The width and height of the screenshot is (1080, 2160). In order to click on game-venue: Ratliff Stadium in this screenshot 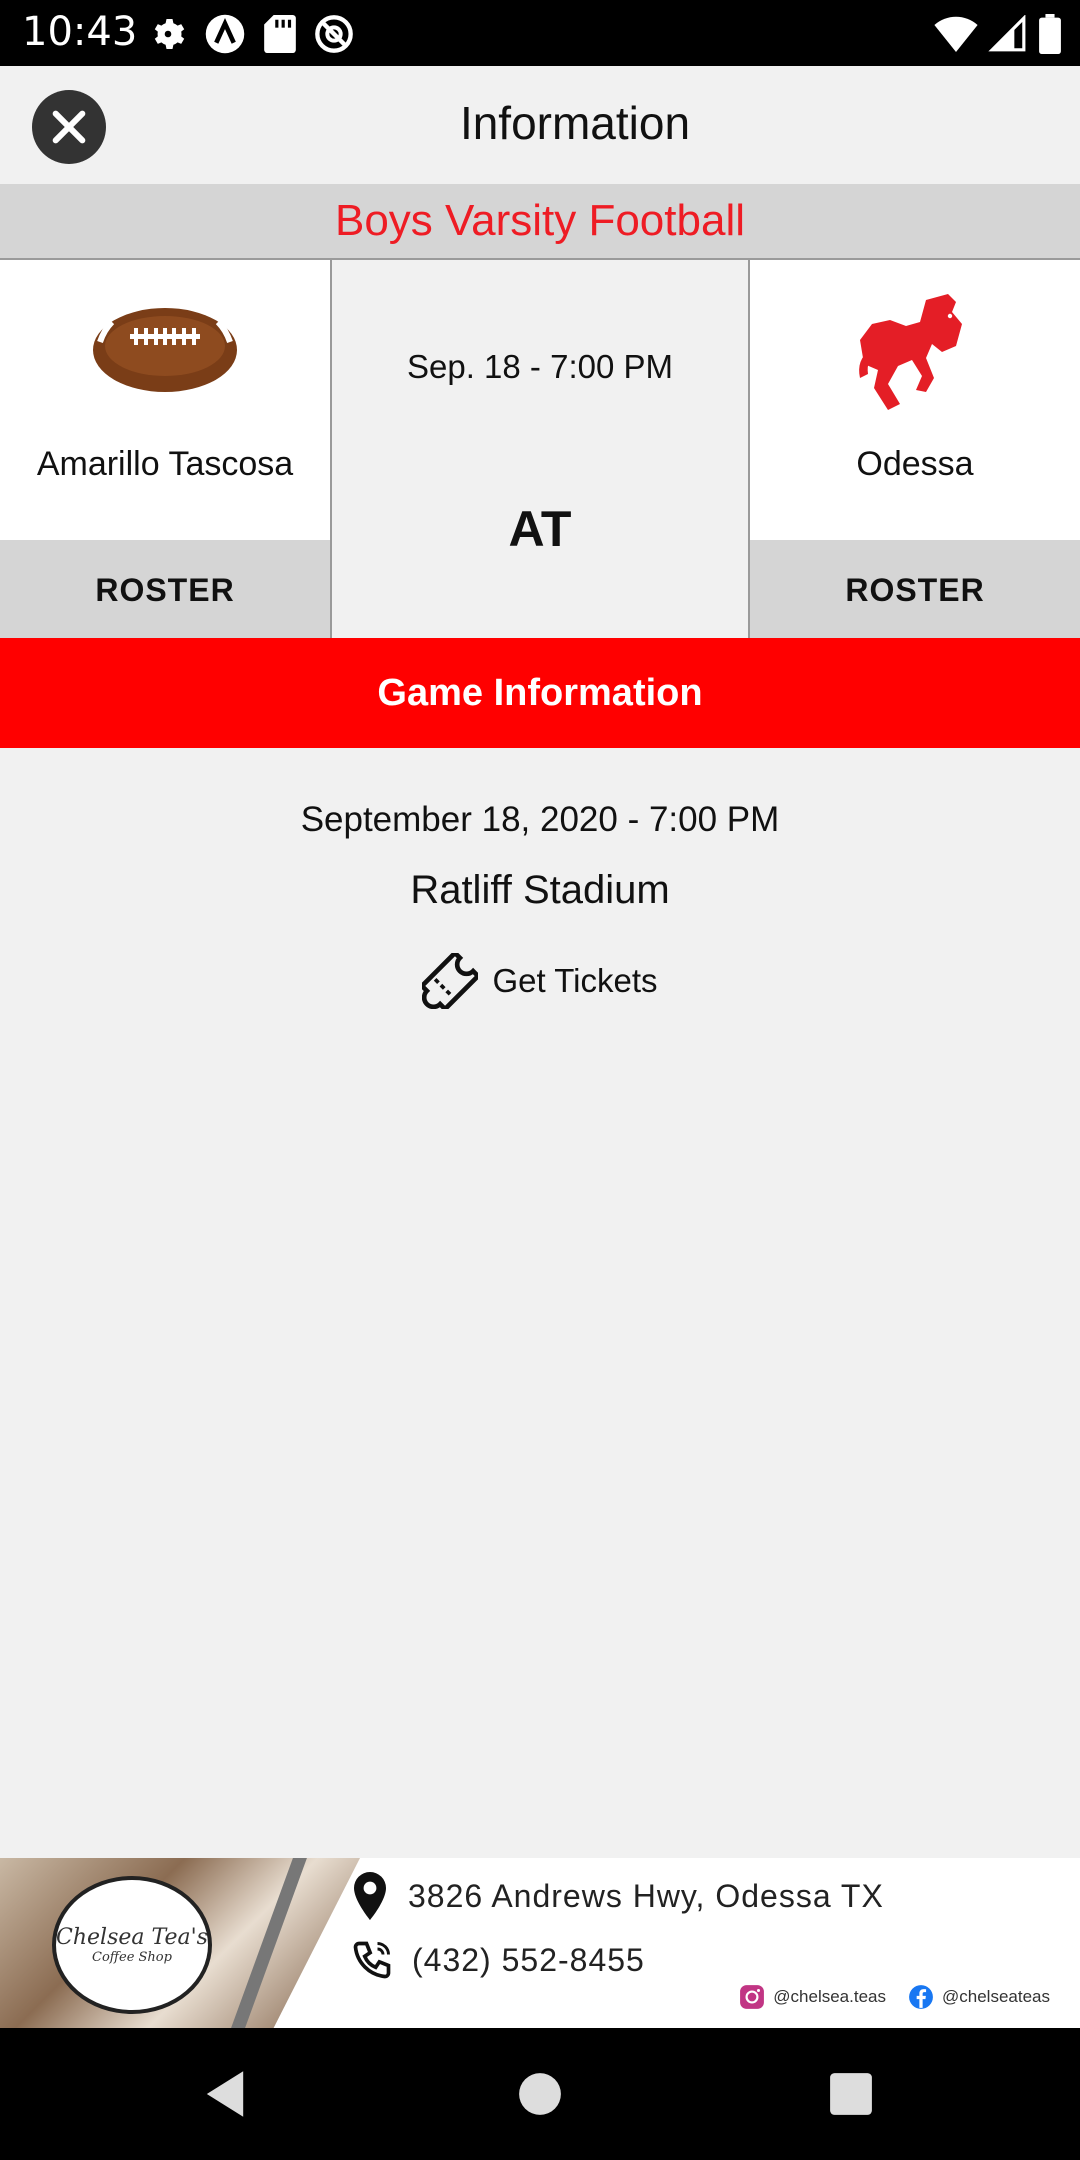, I will do `click(540, 890)`.